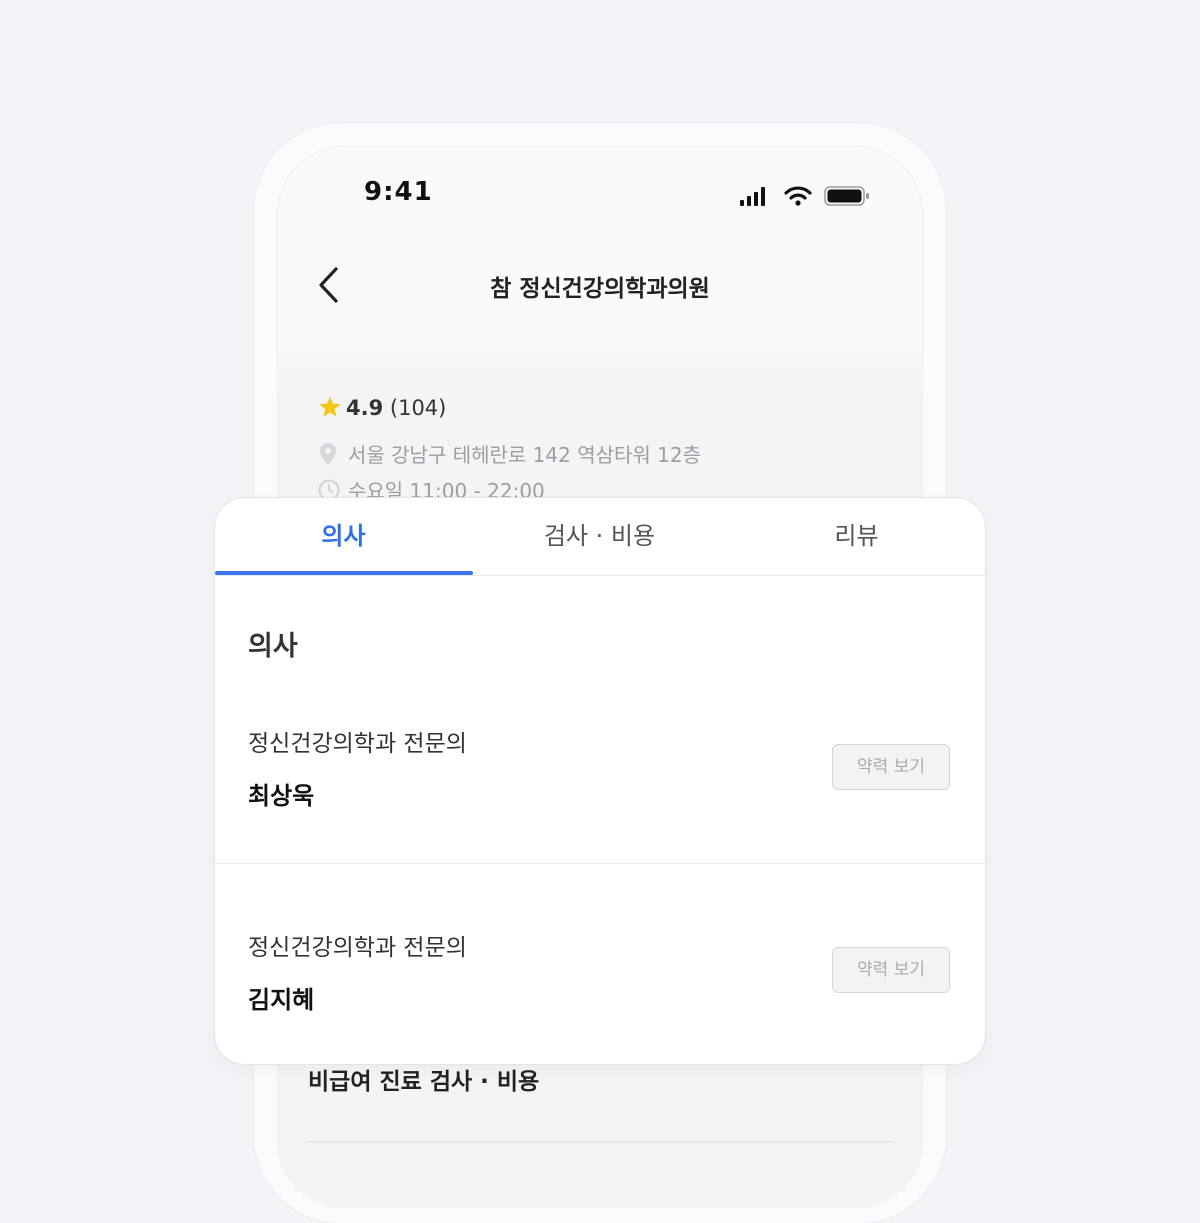 This screenshot has height=1223, width=1200. I want to click on tab-bar: 의사 검사 · 비용 리뷰, so click(600, 537).